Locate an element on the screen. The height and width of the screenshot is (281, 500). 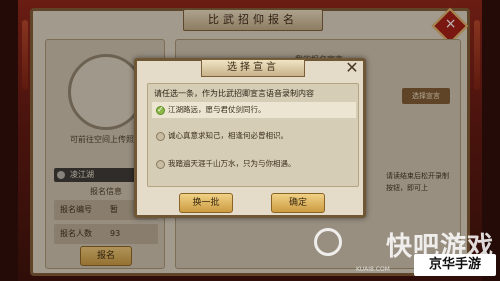
option-text: 我踏遍天涯千山万水，只为与你相遇。 is located at coordinates (232, 163).